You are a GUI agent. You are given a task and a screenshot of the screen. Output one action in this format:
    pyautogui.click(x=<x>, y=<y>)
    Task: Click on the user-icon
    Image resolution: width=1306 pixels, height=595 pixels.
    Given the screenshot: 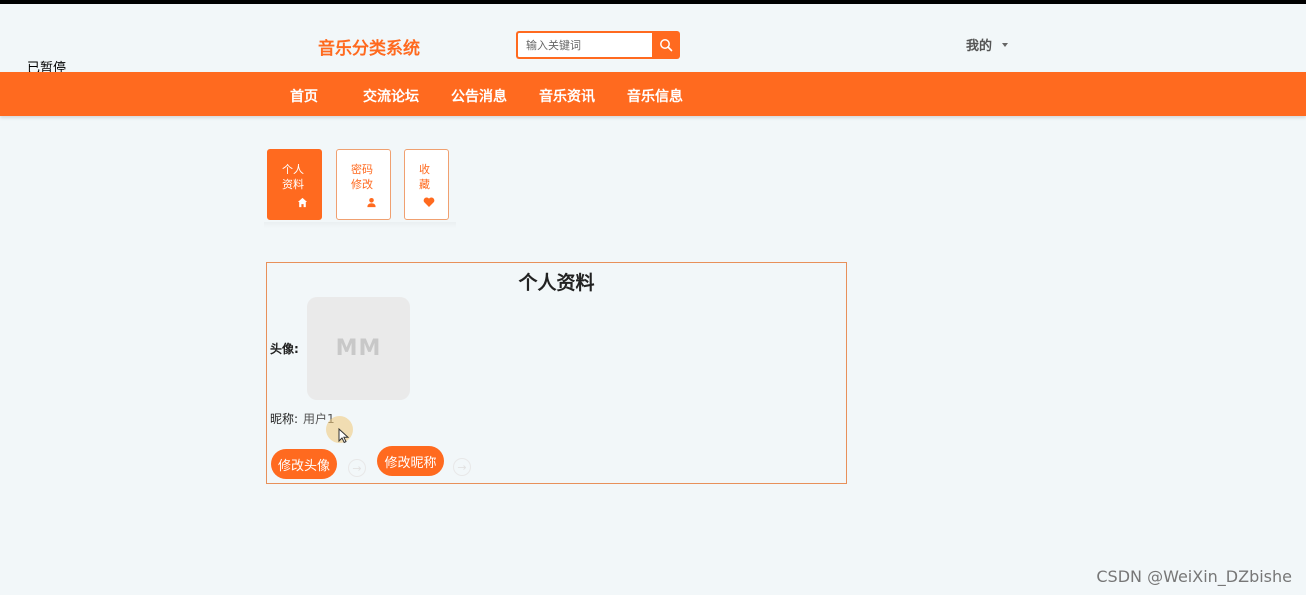 What is the action you would take?
    pyautogui.click(x=371, y=203)
    